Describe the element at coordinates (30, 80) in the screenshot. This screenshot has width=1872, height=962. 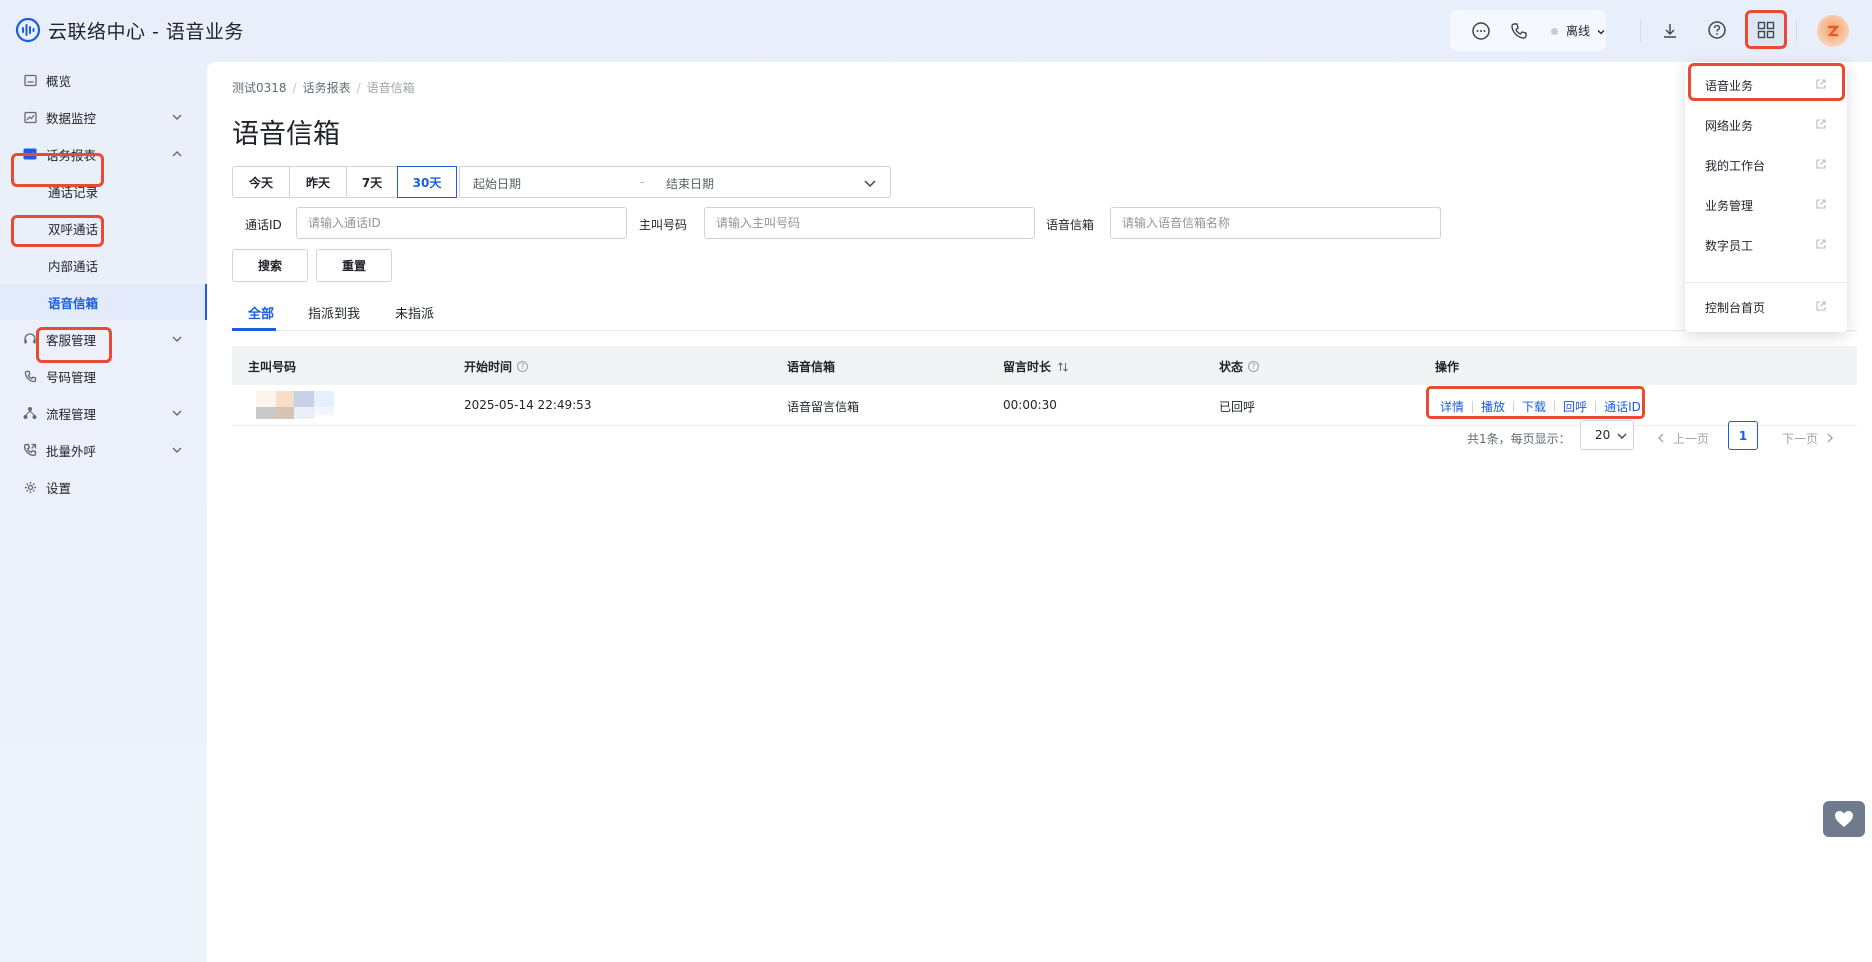
I see `overview-icon` at that location.